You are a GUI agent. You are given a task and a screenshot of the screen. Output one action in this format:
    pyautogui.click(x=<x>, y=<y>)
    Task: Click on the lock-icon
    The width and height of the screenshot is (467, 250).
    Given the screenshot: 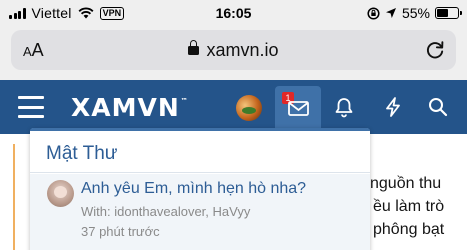 What is the action you would take?
    pyautogui.click(x=194, y=47)
    